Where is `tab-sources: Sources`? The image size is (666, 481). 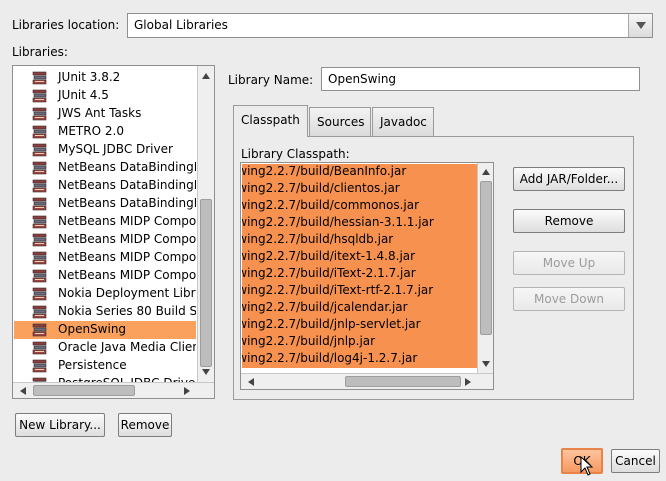
tab-sources: Sources is located at coordinates (340, 122).